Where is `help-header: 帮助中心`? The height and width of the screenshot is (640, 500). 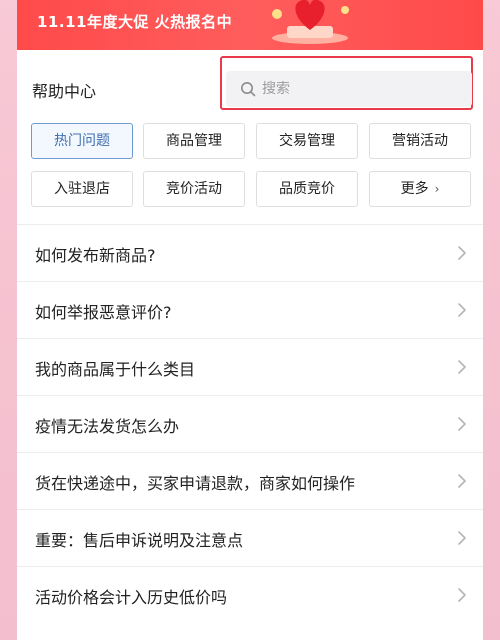 help-header: 帮助中心 is located at coordinates (250, 85).